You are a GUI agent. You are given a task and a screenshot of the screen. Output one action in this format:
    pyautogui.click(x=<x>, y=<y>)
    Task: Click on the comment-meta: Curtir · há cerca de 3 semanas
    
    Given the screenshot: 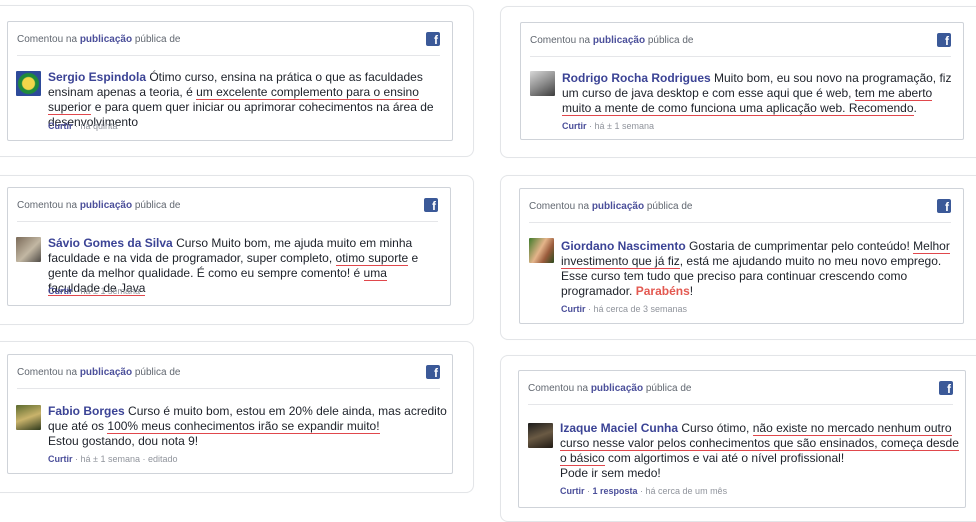 What is the action you would take?
    pyautogui.click(x=624, y=309)
    